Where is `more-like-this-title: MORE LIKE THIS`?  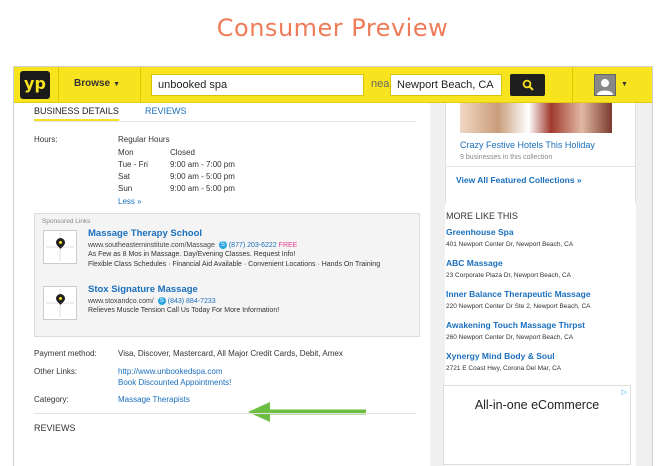
more-like-this-title: MORE LIKE THIS is located at coordinates (482, 216).